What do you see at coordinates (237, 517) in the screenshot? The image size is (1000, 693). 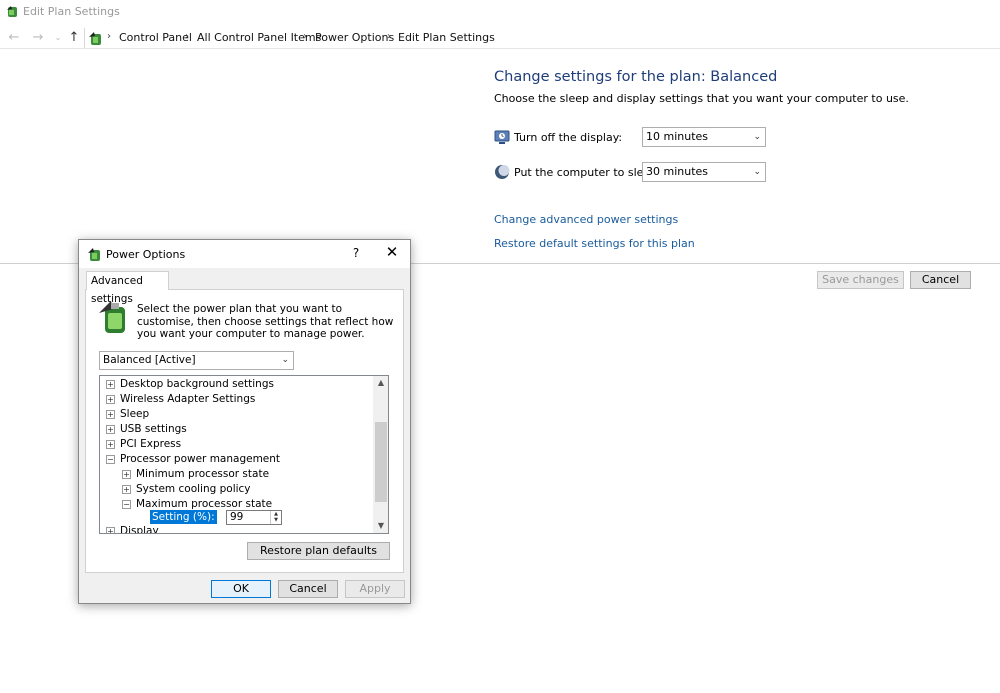 I see `setting-percent-value: 99` at bounding box center [237, 517].